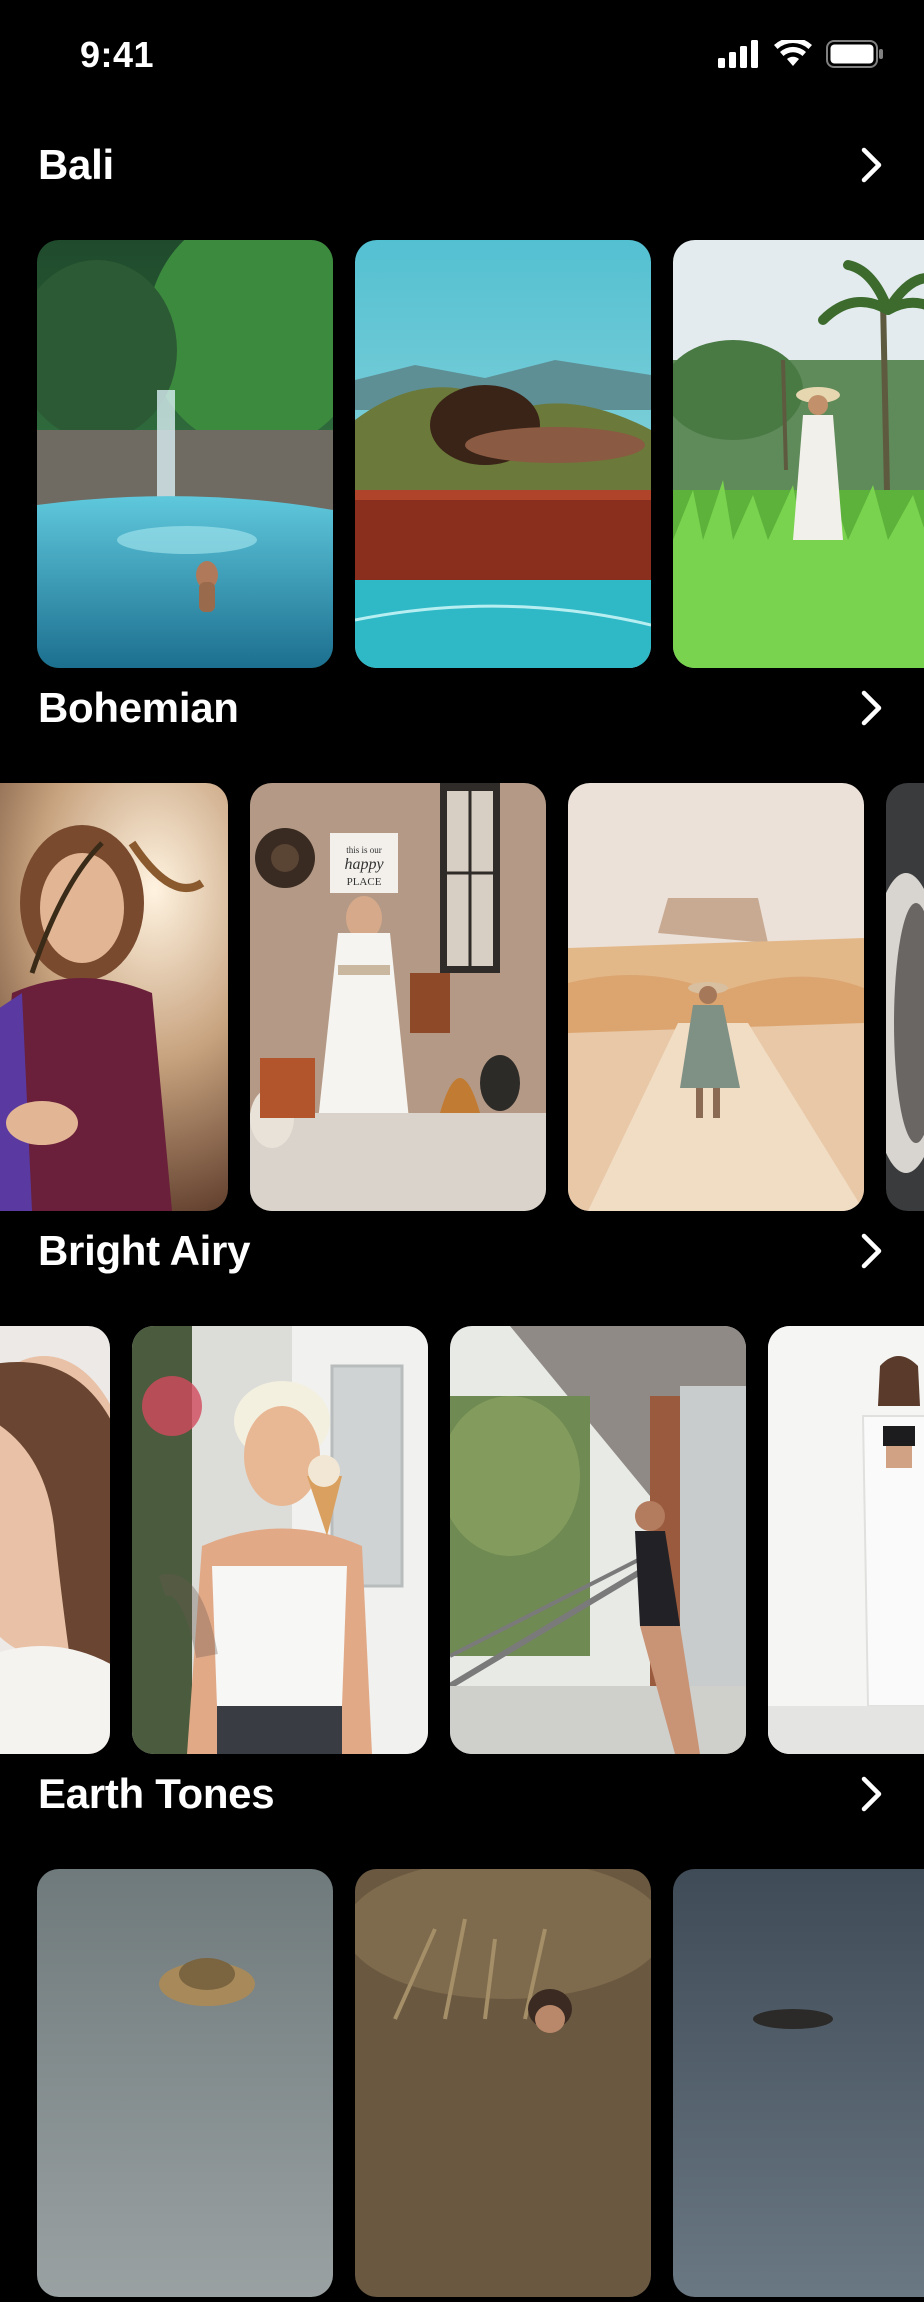  What do you see at coordinates (793, 53) in the screenshot?
I see `wifi-icon` at bounding box center [793, 53].